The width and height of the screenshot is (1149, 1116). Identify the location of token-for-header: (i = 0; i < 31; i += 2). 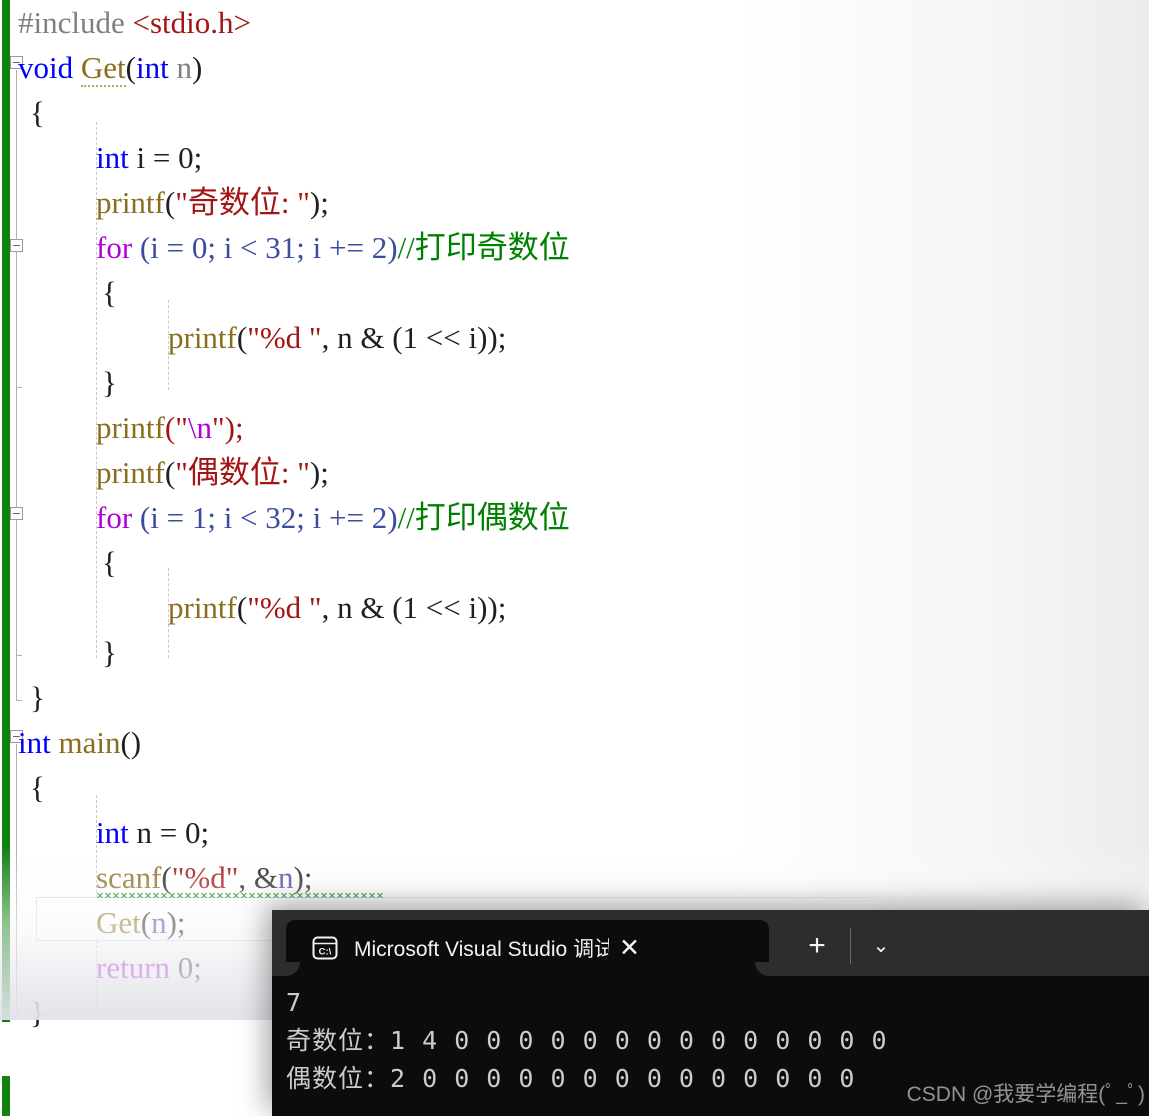
(265, 247).